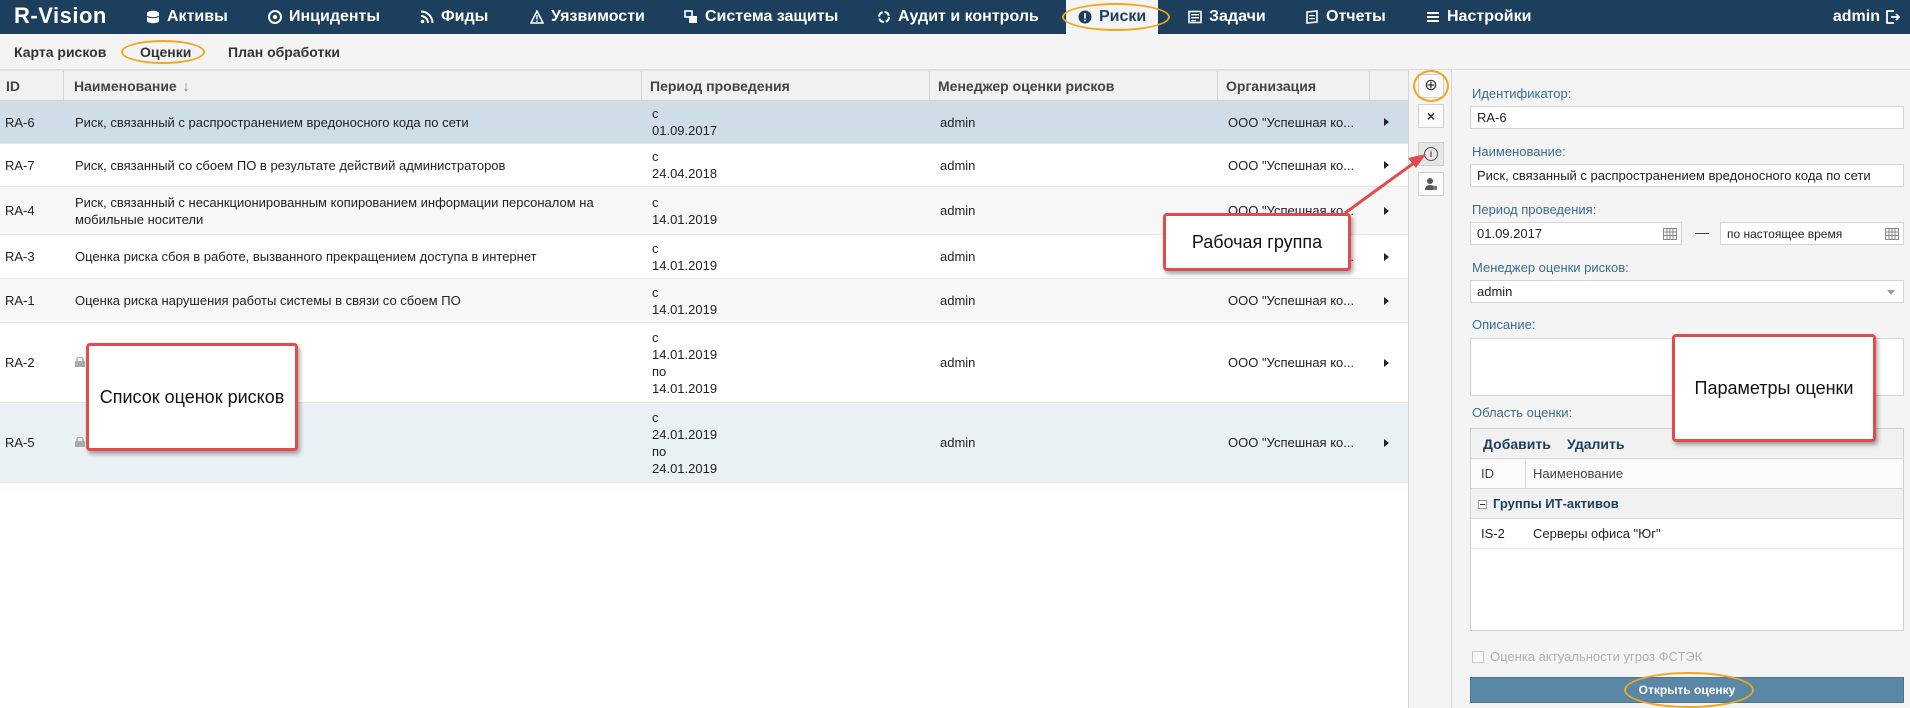 This screenshot has height=708, width=1910. I want to click on cycle-icon, so click(884, 17).